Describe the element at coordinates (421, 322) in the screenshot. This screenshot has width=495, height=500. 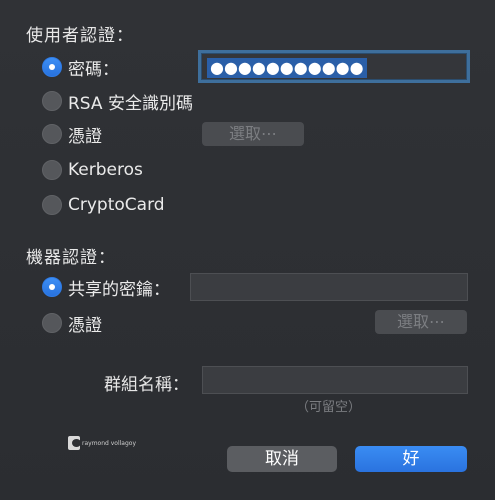
I see `machine-cert-select-button: 選取⋯` at that location.